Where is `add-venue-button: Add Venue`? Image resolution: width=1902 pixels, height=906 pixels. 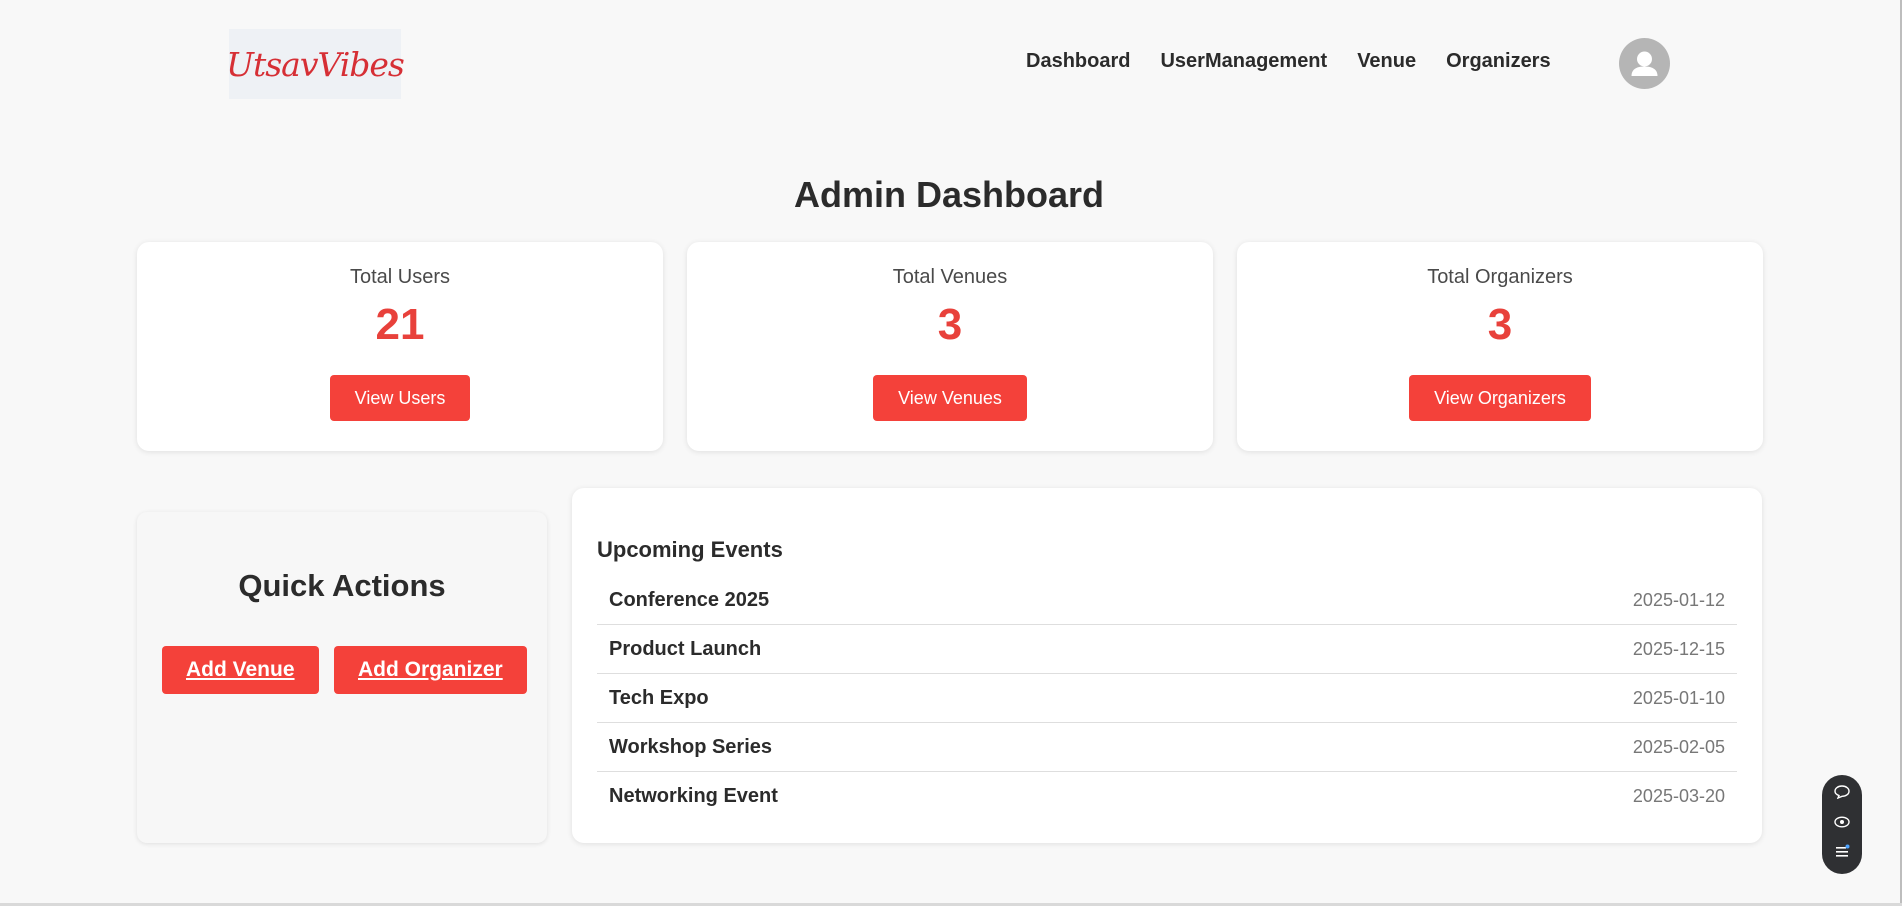 add-venue-button: Add Venue is located at coordinates (240, 670).